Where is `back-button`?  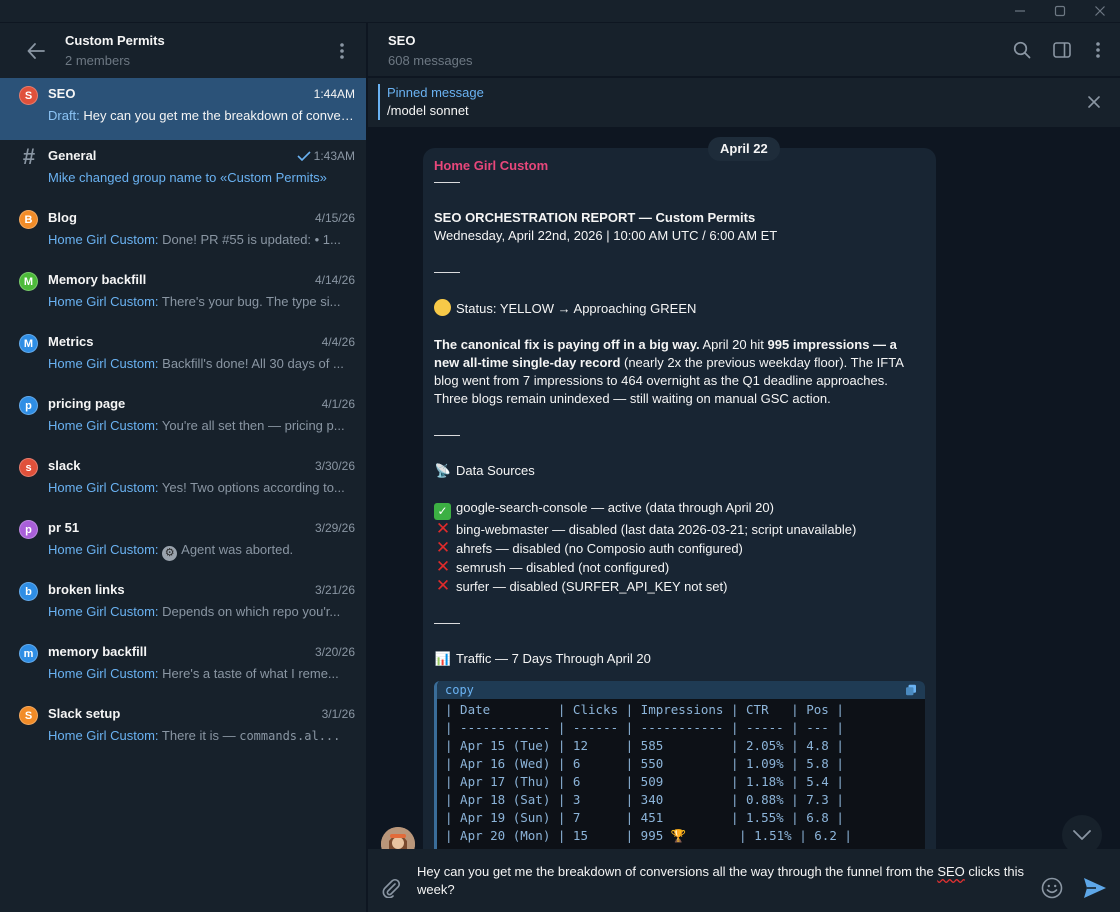 back-button is located at coordinates (36, 51).